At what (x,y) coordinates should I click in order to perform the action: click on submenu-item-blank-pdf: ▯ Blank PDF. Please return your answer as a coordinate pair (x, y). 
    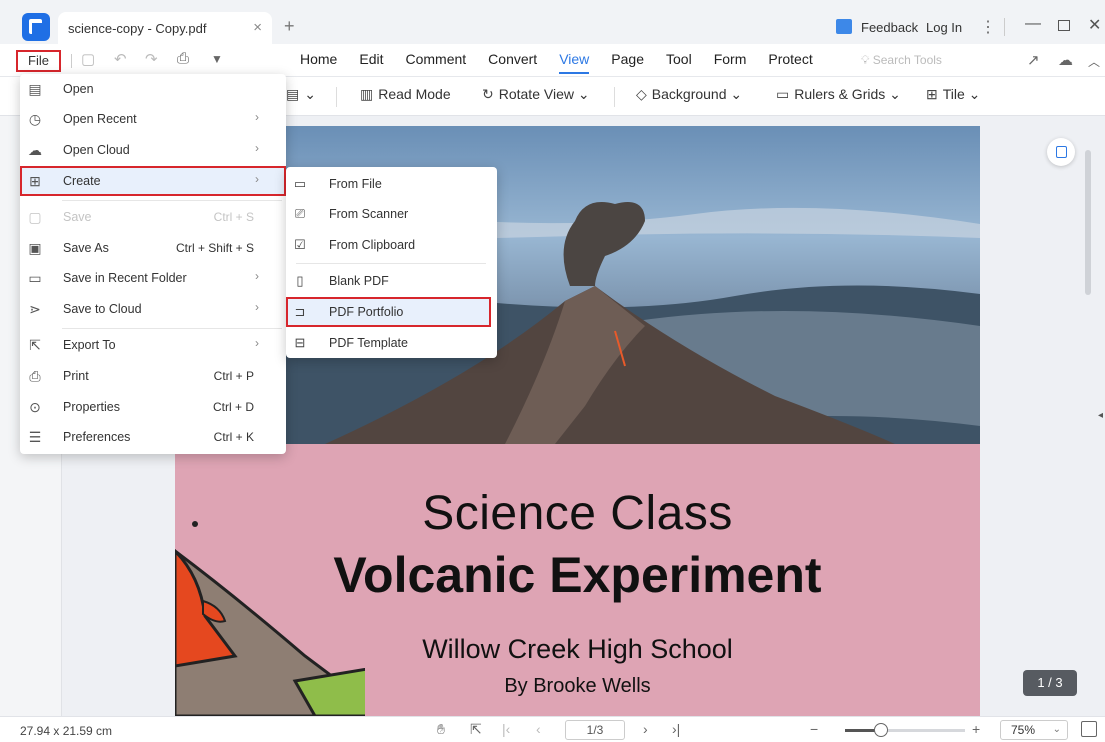
    Looking at the image, I should click on (391, 281).